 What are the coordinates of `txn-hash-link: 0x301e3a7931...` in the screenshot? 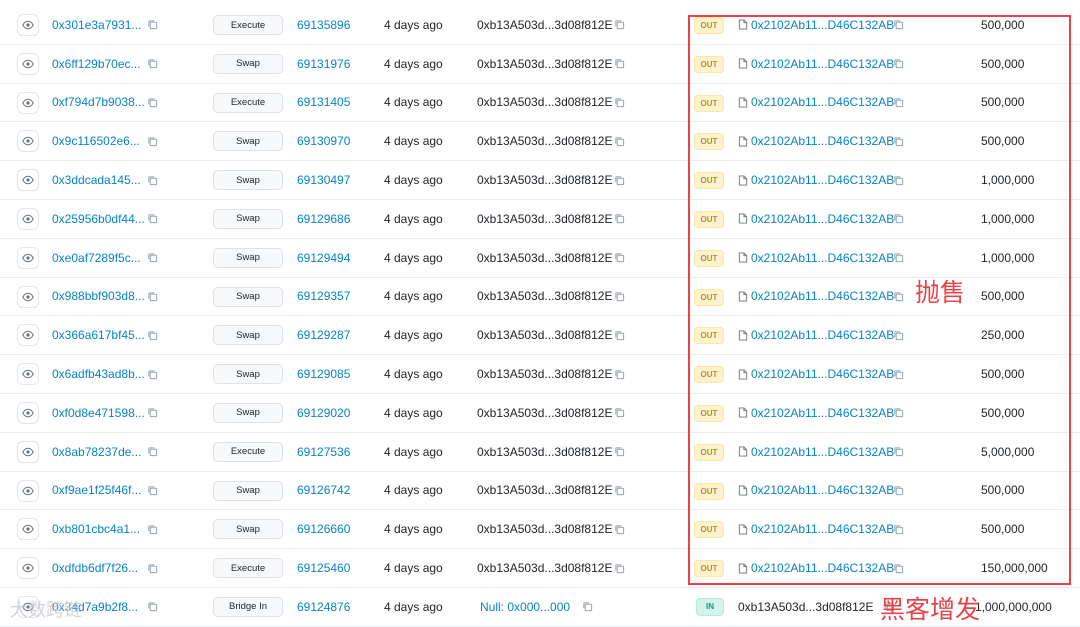 It's located at (96, 25).